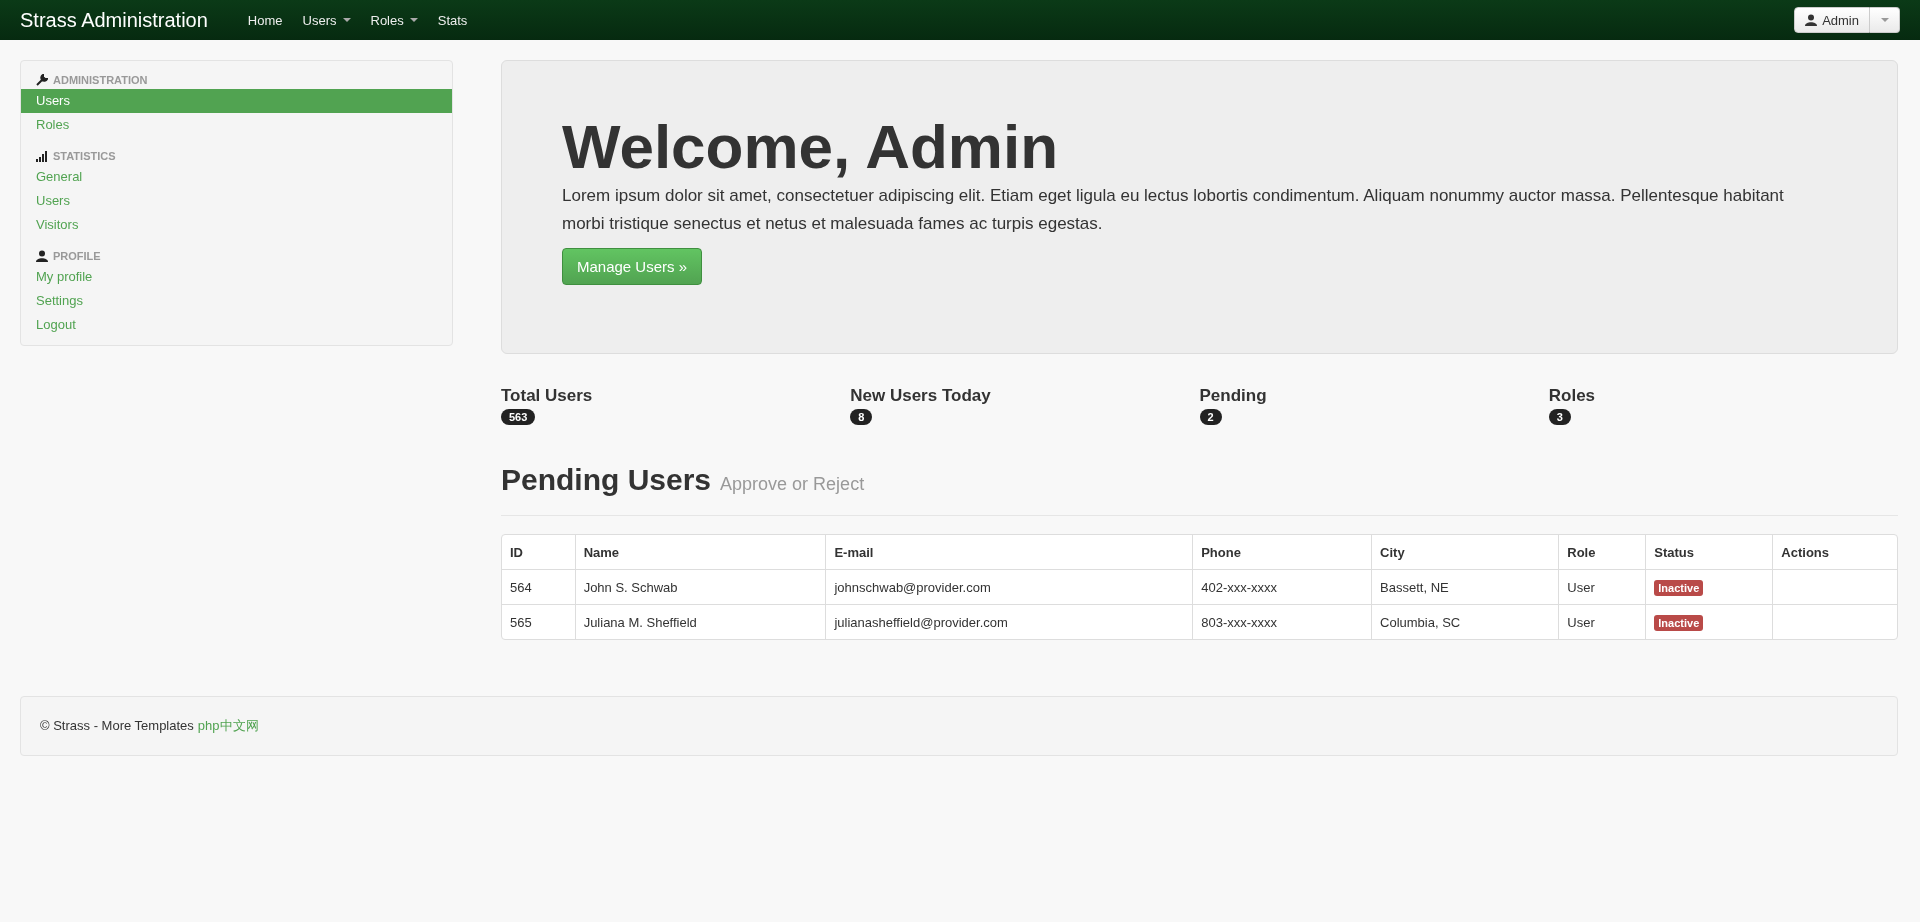 This screenshot has width=1920, height=922. Describe the element at coordinates (1832, 20) in the screenshot. I see `user-button: Admin` at that location.